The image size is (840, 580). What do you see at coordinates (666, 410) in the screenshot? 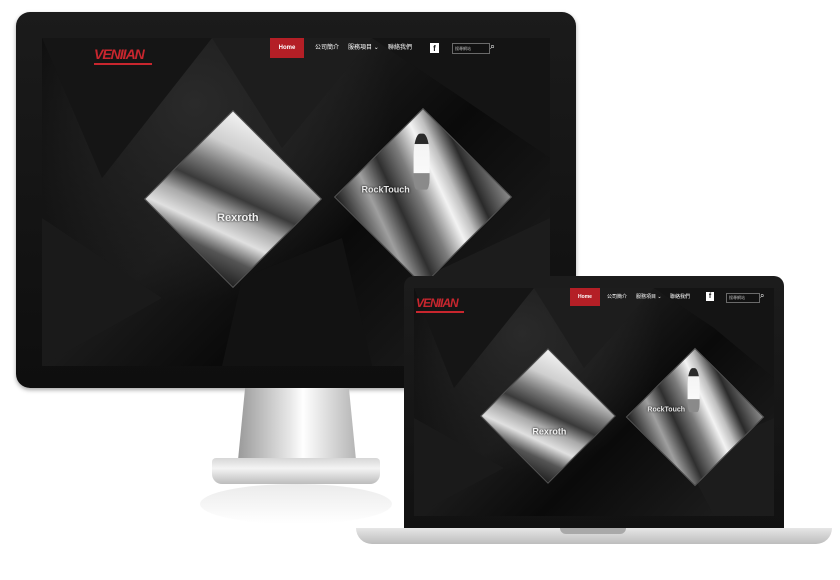
I see `photo-caption-right-laptop: RockTouch` at bounding box center [666, 410].